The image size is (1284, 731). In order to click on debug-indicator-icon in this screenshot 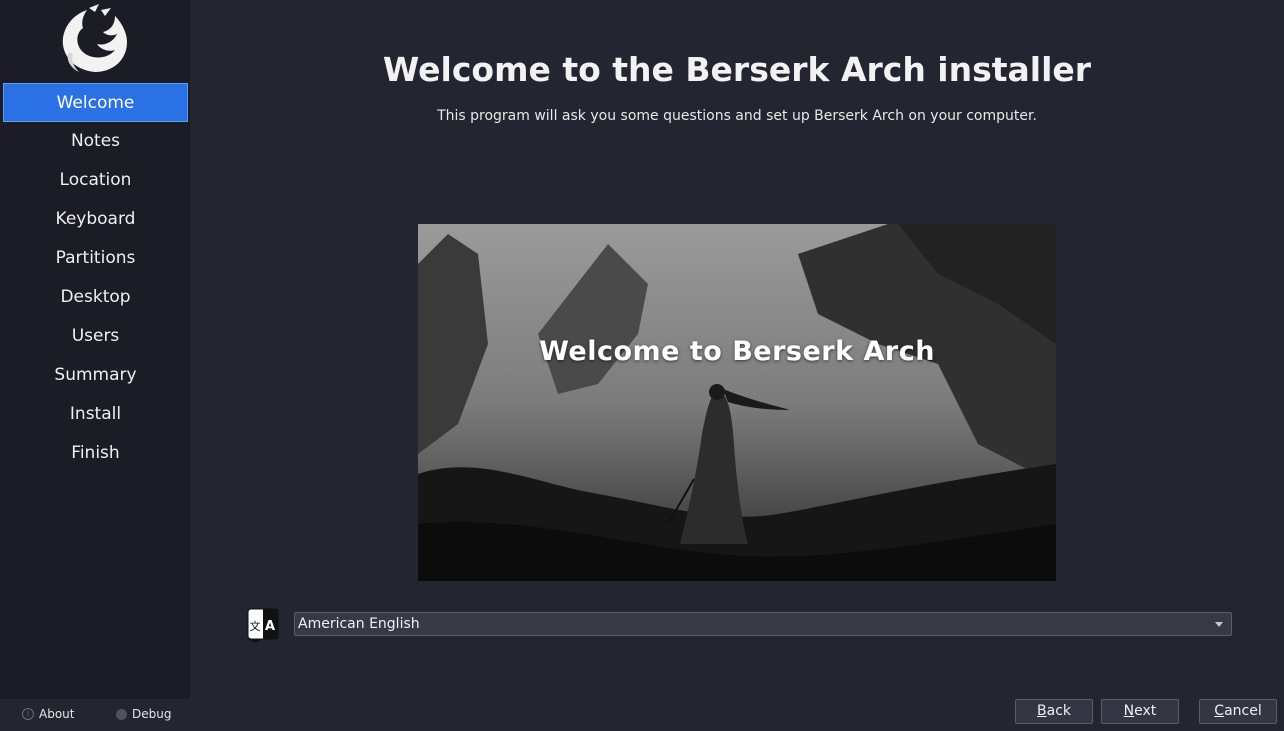, I will do `click(121, 714)`.